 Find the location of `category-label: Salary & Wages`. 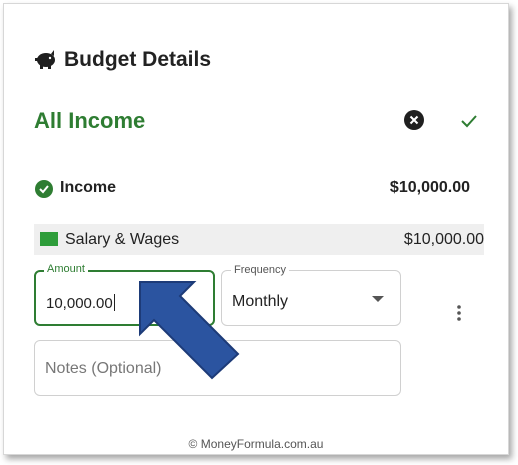

category-label: Salary & Wages is located at coordinates (122, 239).